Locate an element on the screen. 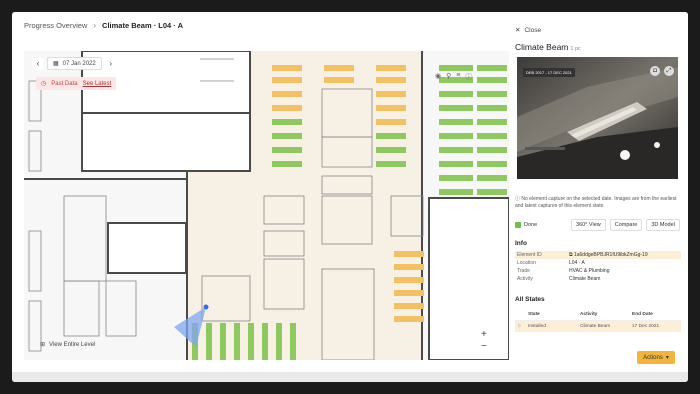 This screenshot has height=394, width=700. capture-date-tag: DEB 2017 - 17 DEC 2021 is located at coordinates (549, 72).